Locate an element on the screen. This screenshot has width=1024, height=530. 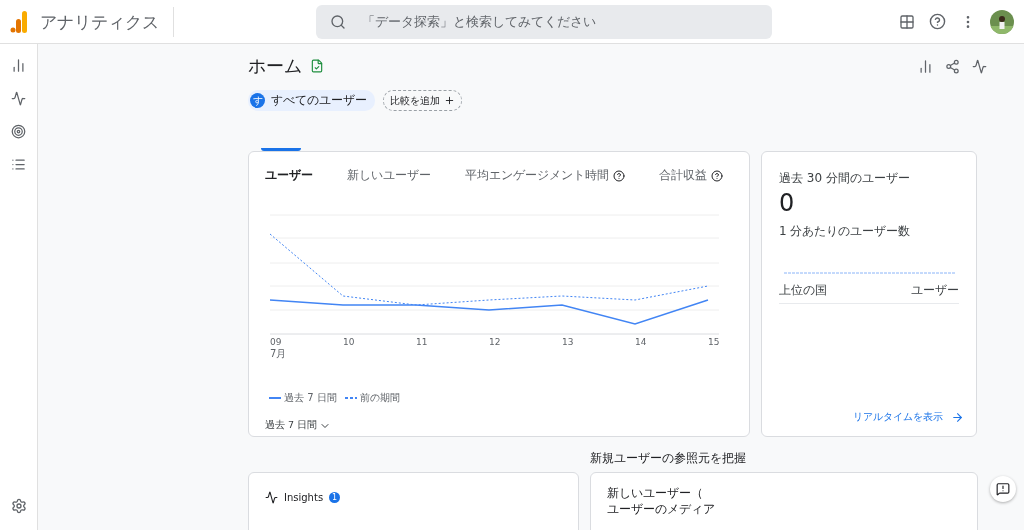
search-input: 「データ探索」と検索してみてください is located at coordinates (559, 21).